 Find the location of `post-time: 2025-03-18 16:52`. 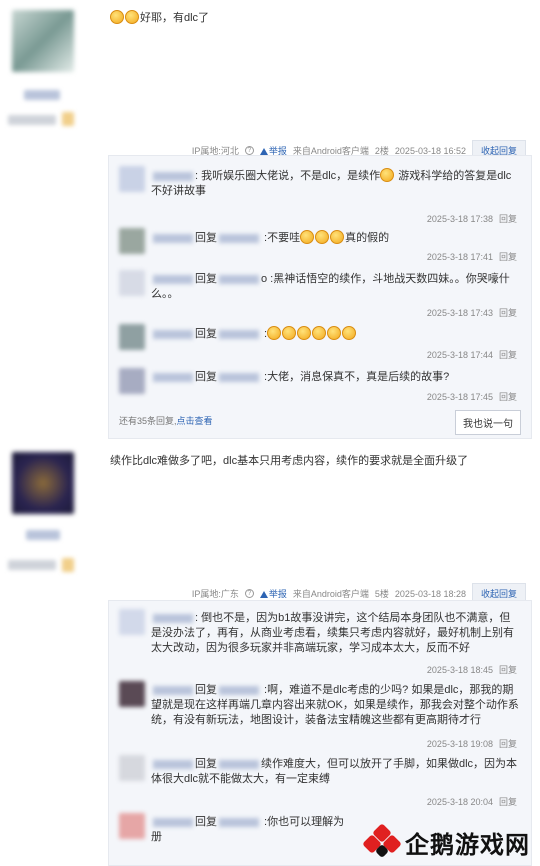

post-time: 2025-03-18 16:52 is located at coordinates (430, 150).